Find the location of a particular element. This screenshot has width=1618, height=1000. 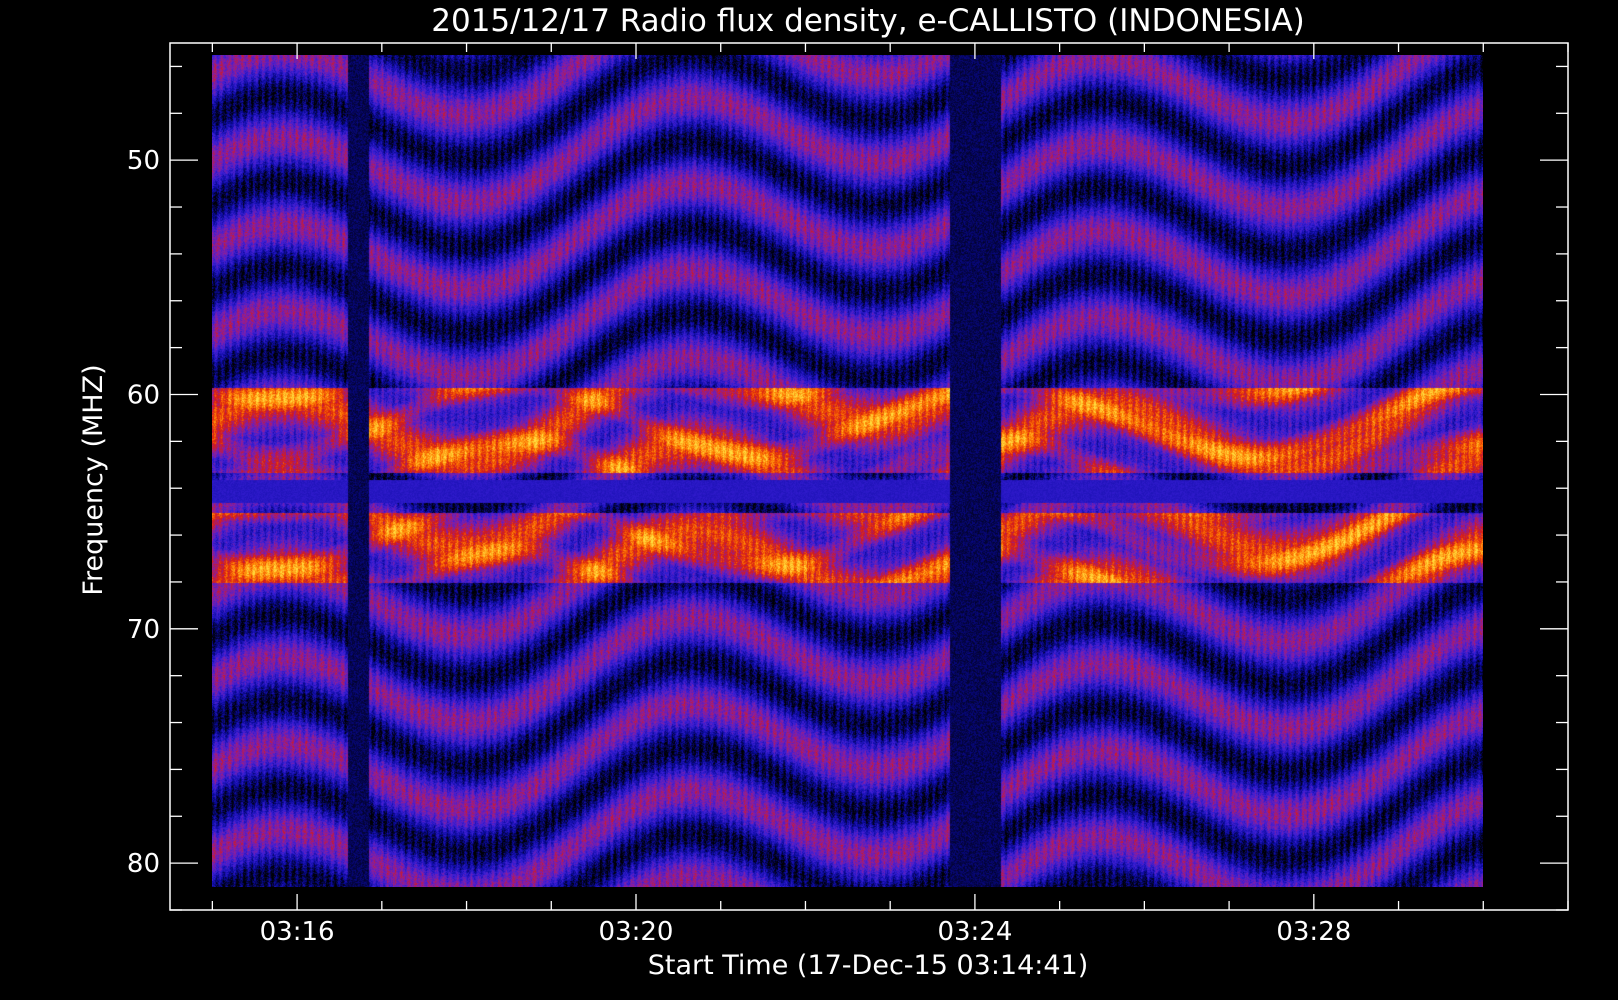

x-axis-label: Start Time (17-Dec-15 03:14:41) is located at coordinates (868, 965).